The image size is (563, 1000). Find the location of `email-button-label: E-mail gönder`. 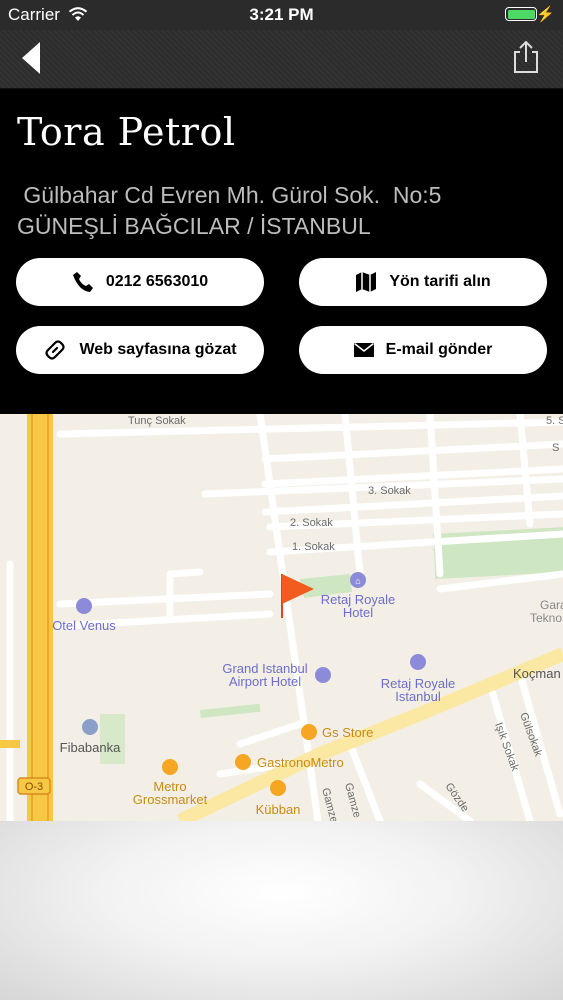

email-button-label: E-mail gönder is located at coordinates (439, 349).